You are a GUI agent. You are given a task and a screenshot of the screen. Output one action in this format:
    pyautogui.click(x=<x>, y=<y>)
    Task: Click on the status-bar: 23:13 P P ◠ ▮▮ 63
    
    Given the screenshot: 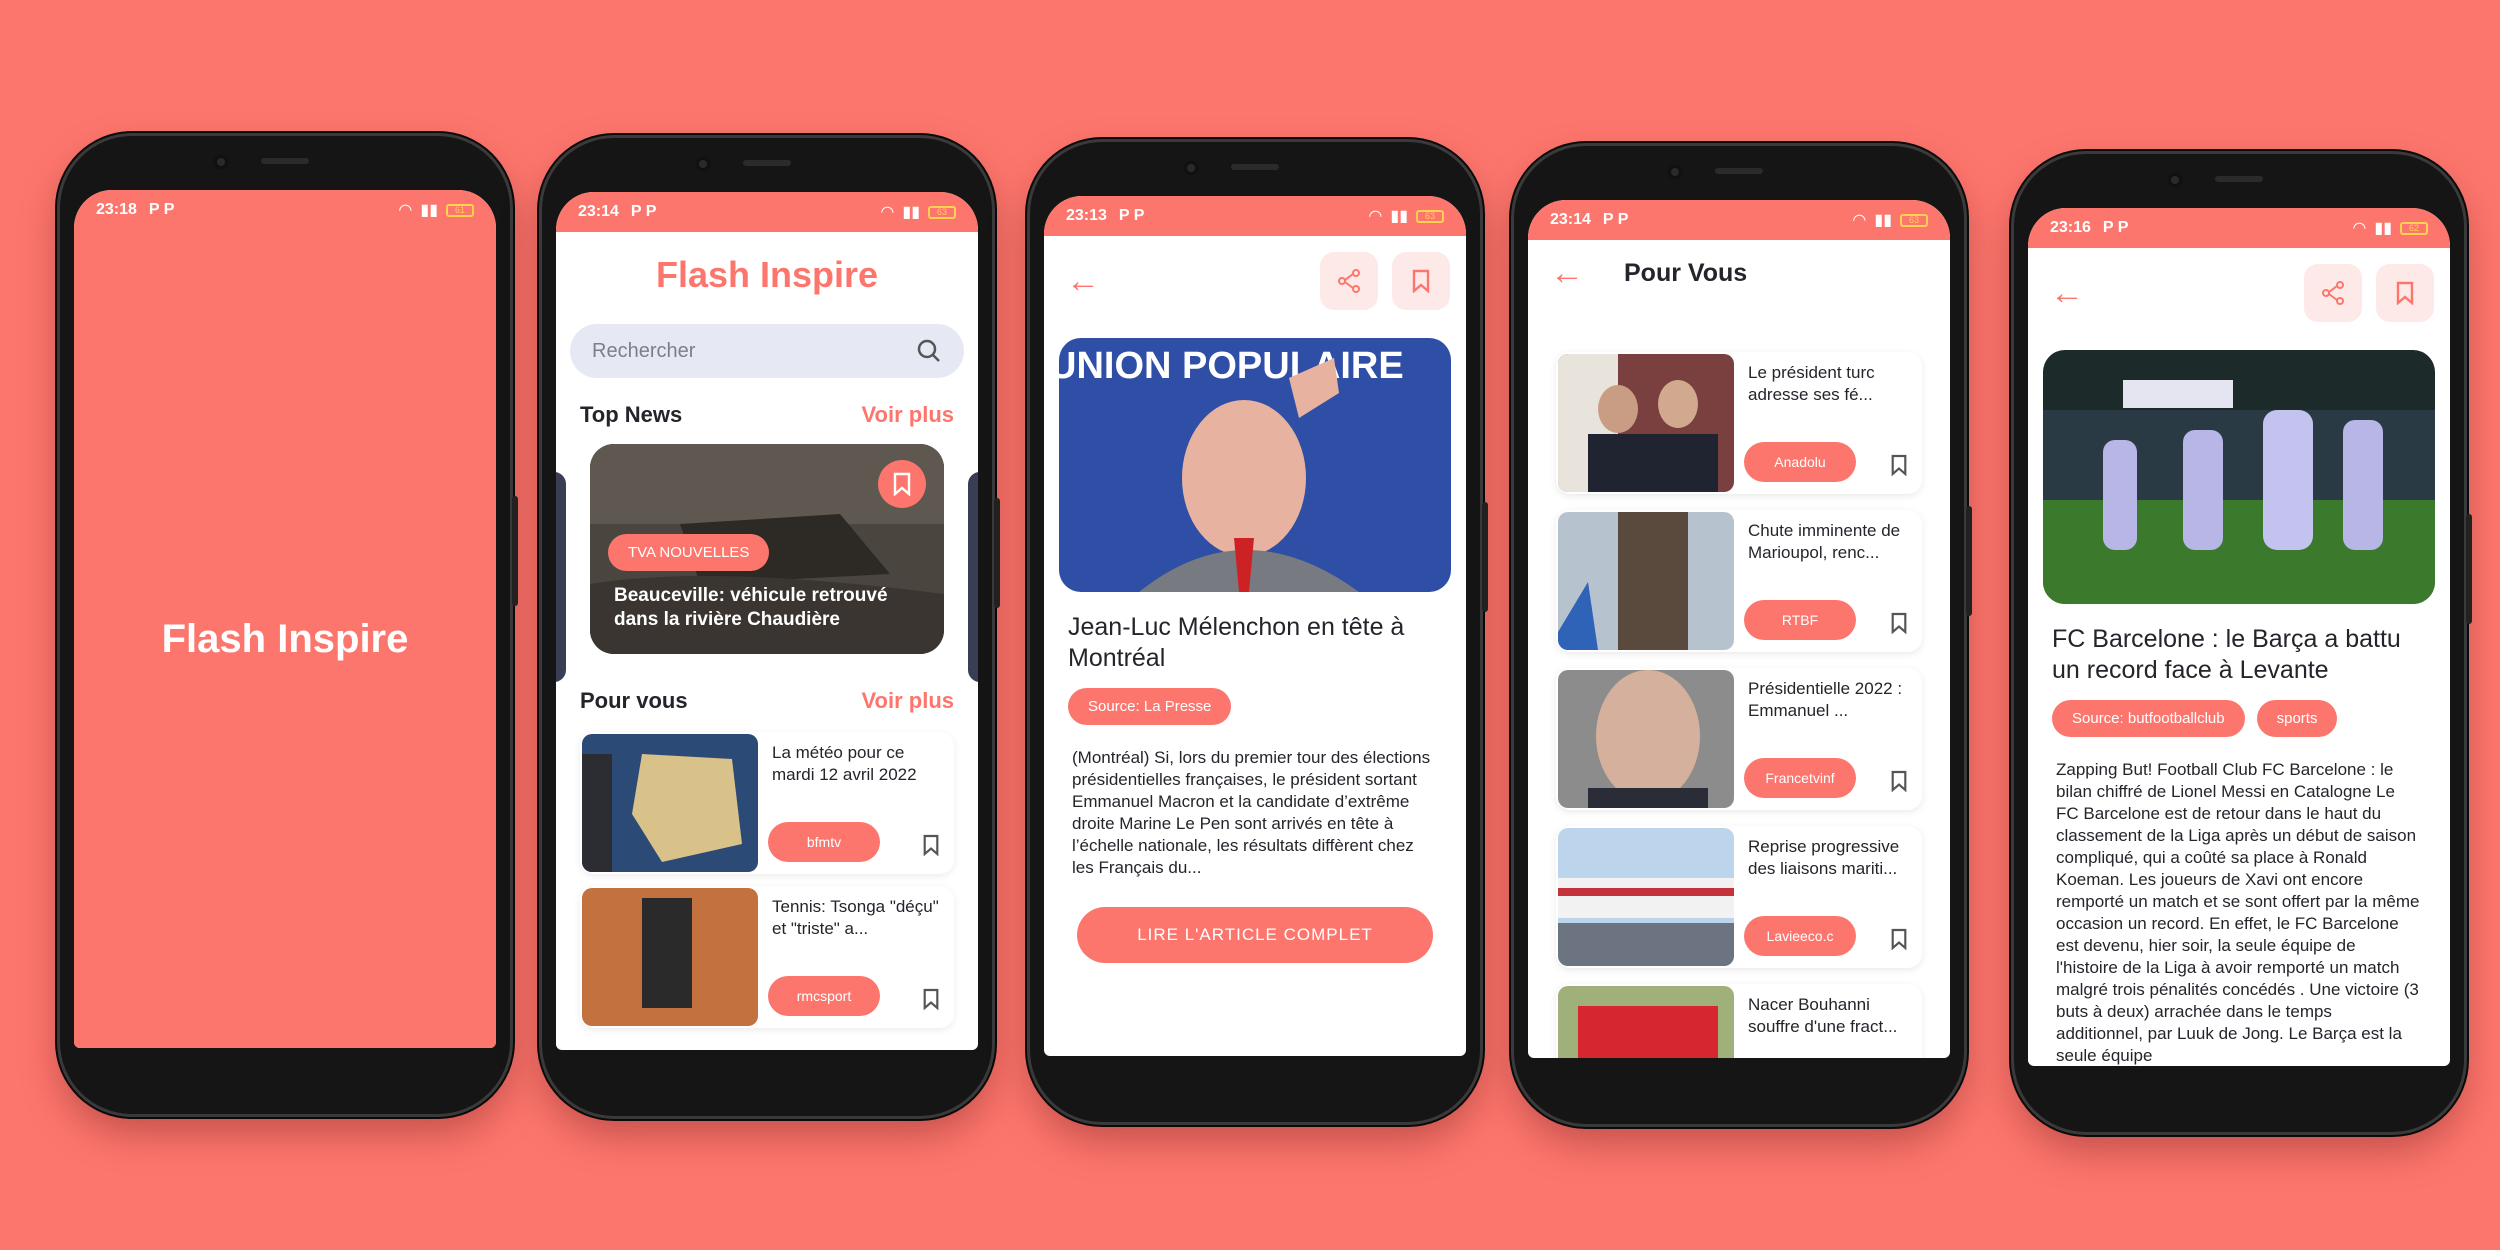 What is the action you would take?
    pyautogui.click(x=1255, y=216)
    